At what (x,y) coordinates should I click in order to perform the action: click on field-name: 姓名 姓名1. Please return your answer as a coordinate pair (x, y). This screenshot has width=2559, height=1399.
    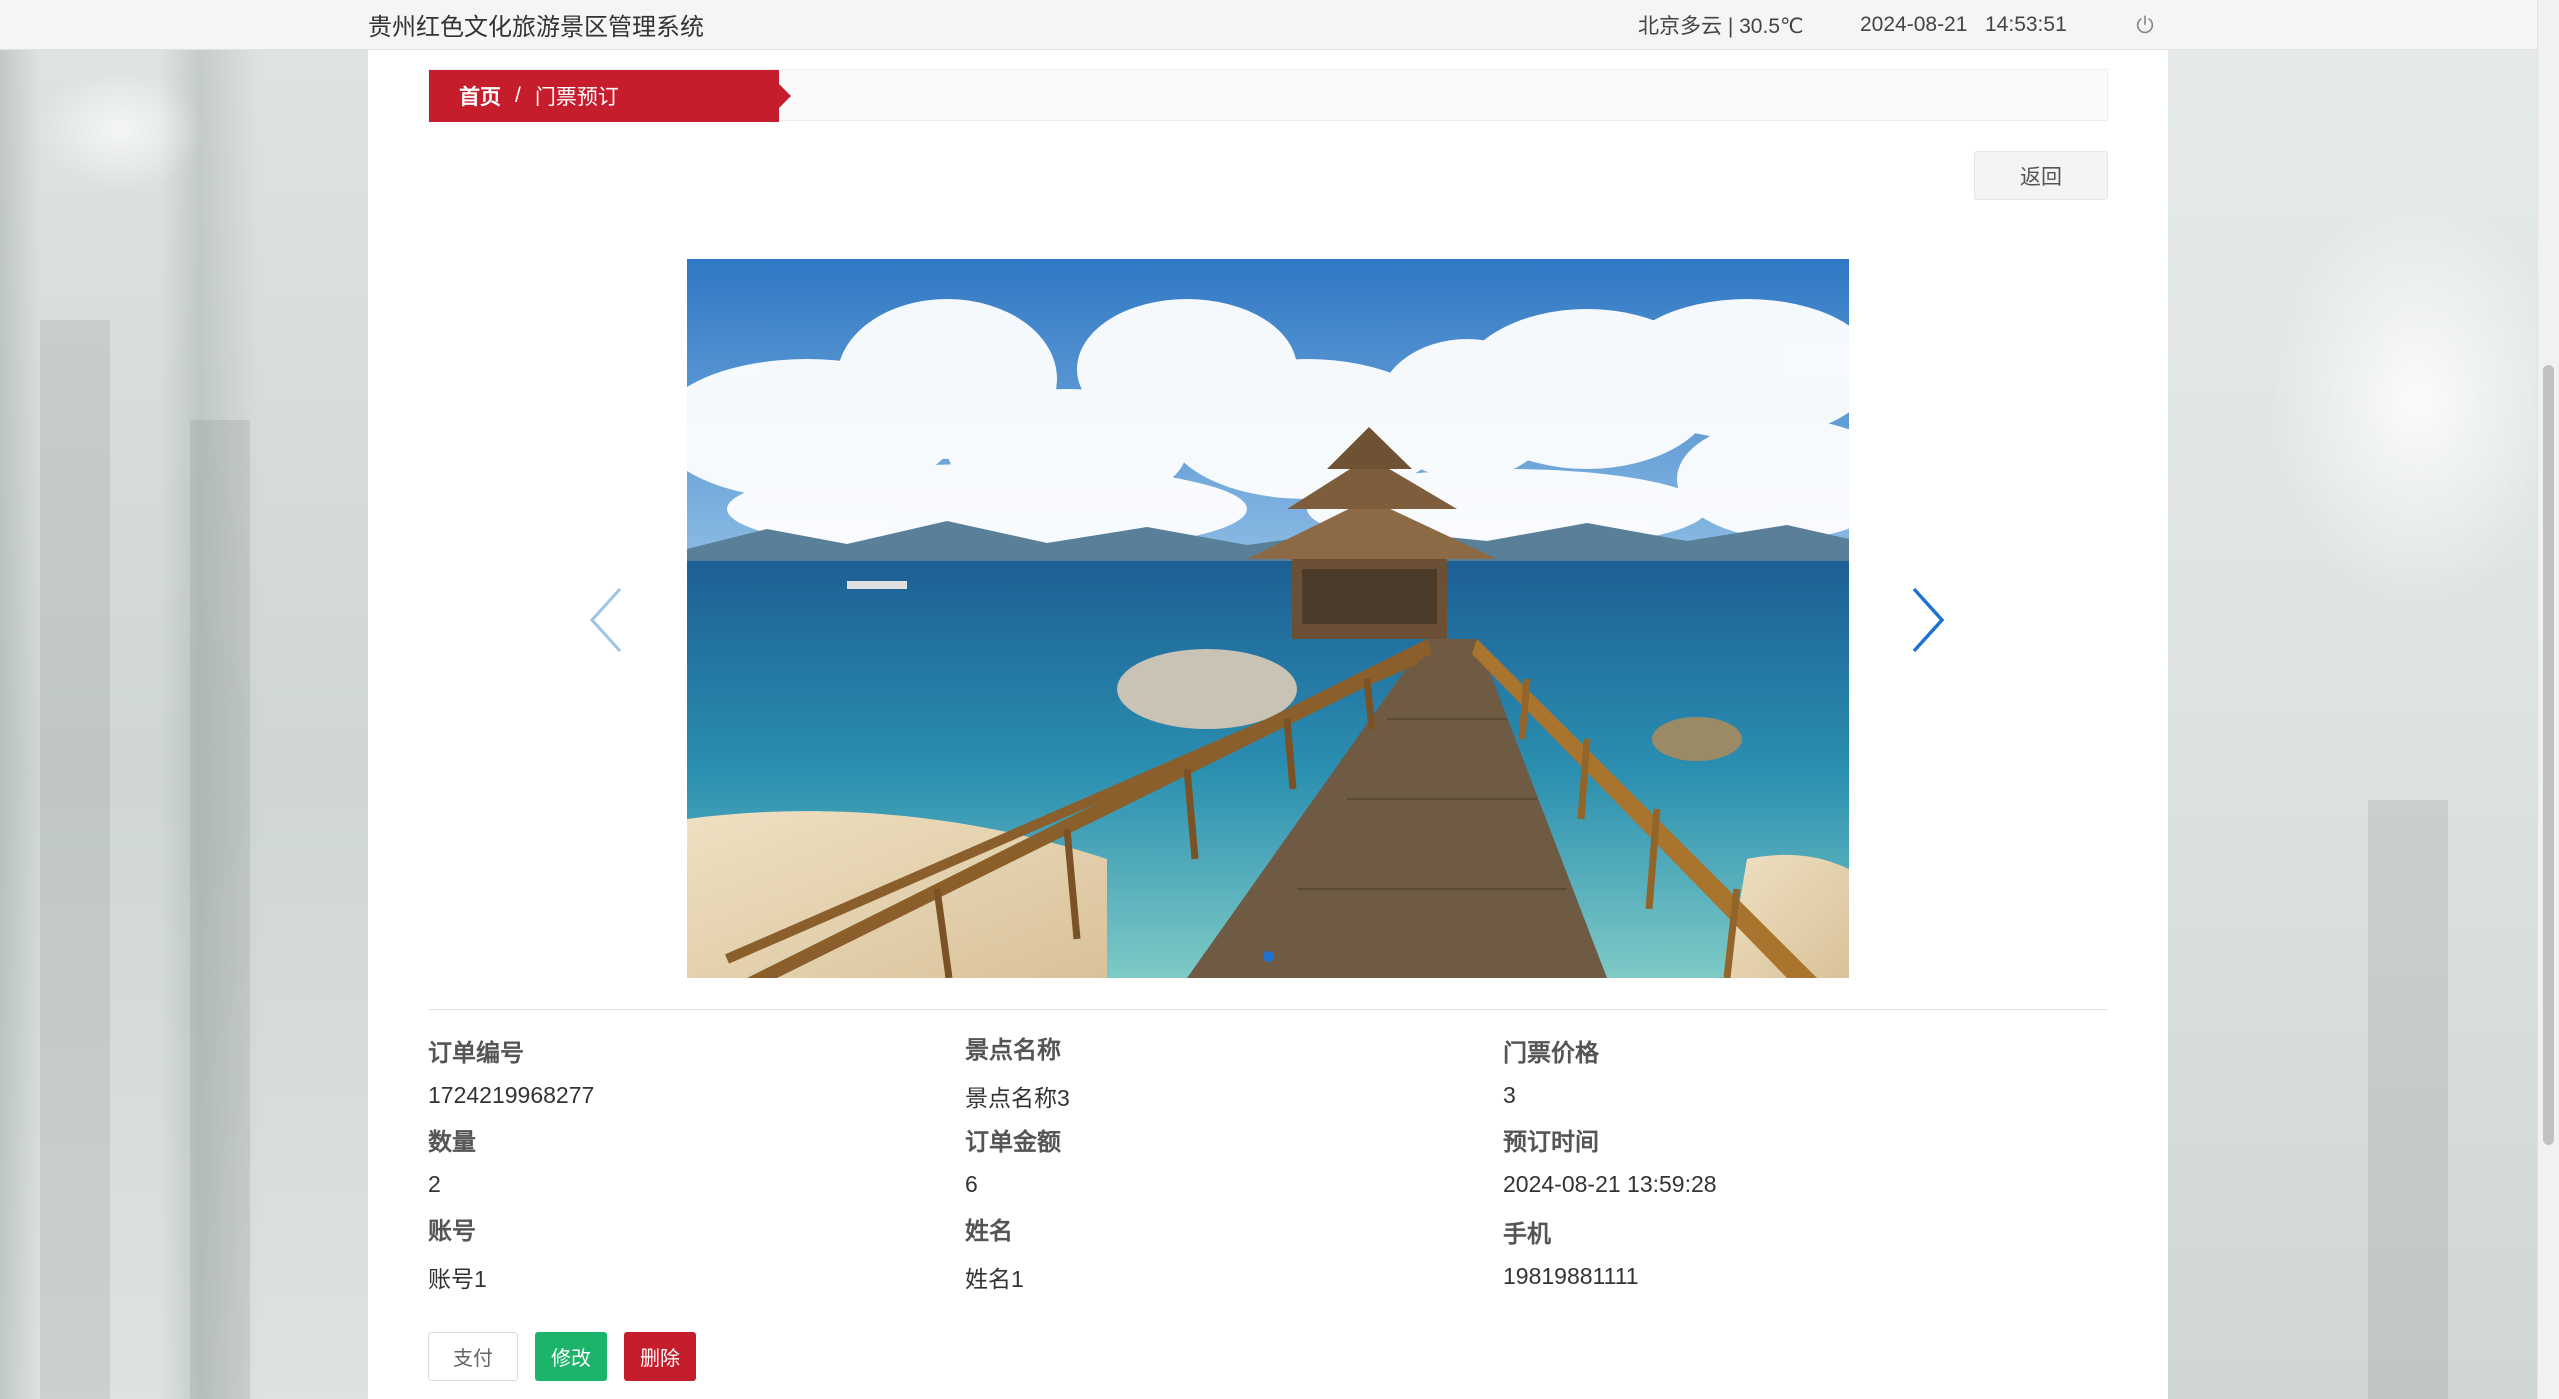
    Looking at the image, I should click on (994, 1252).